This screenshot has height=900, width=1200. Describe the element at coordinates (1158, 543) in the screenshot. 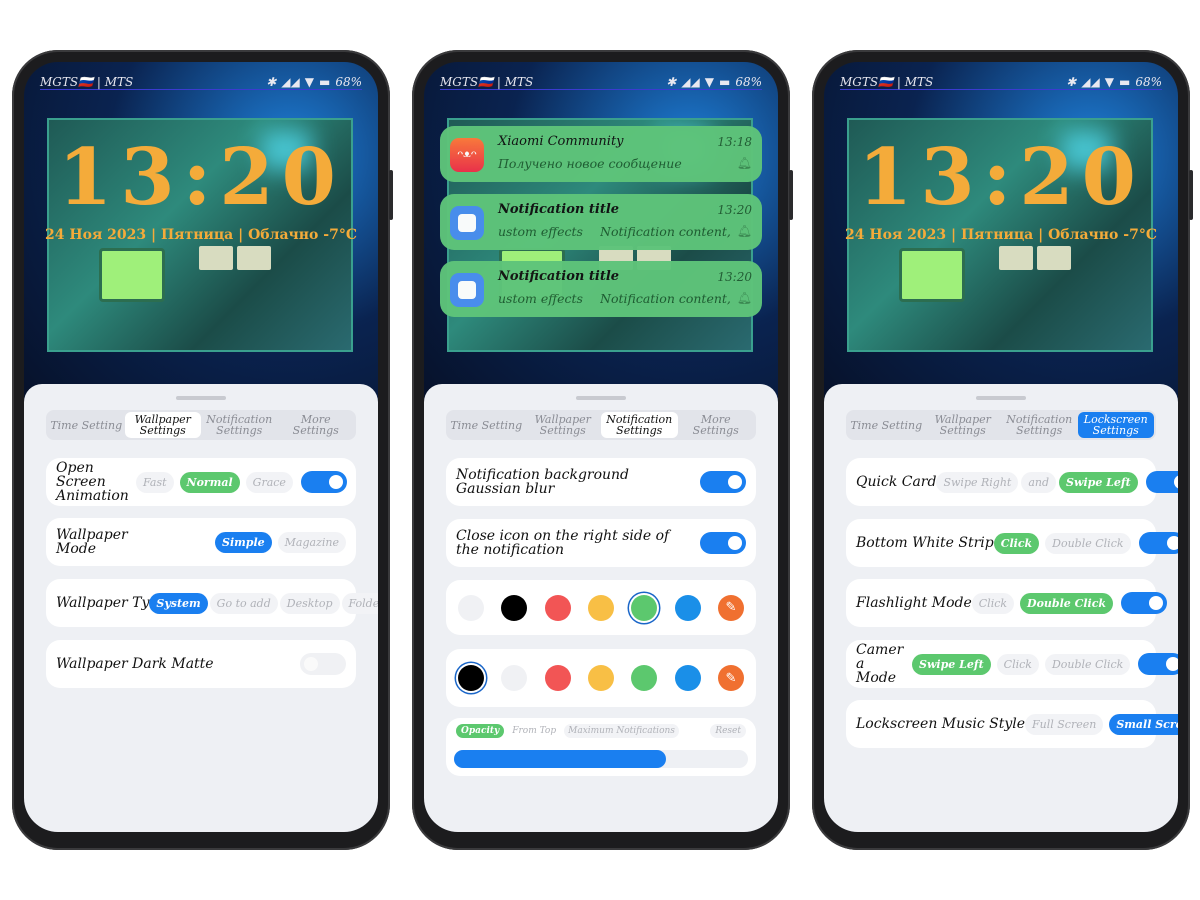

I see `bottom-white-strip-toggle` at that location.